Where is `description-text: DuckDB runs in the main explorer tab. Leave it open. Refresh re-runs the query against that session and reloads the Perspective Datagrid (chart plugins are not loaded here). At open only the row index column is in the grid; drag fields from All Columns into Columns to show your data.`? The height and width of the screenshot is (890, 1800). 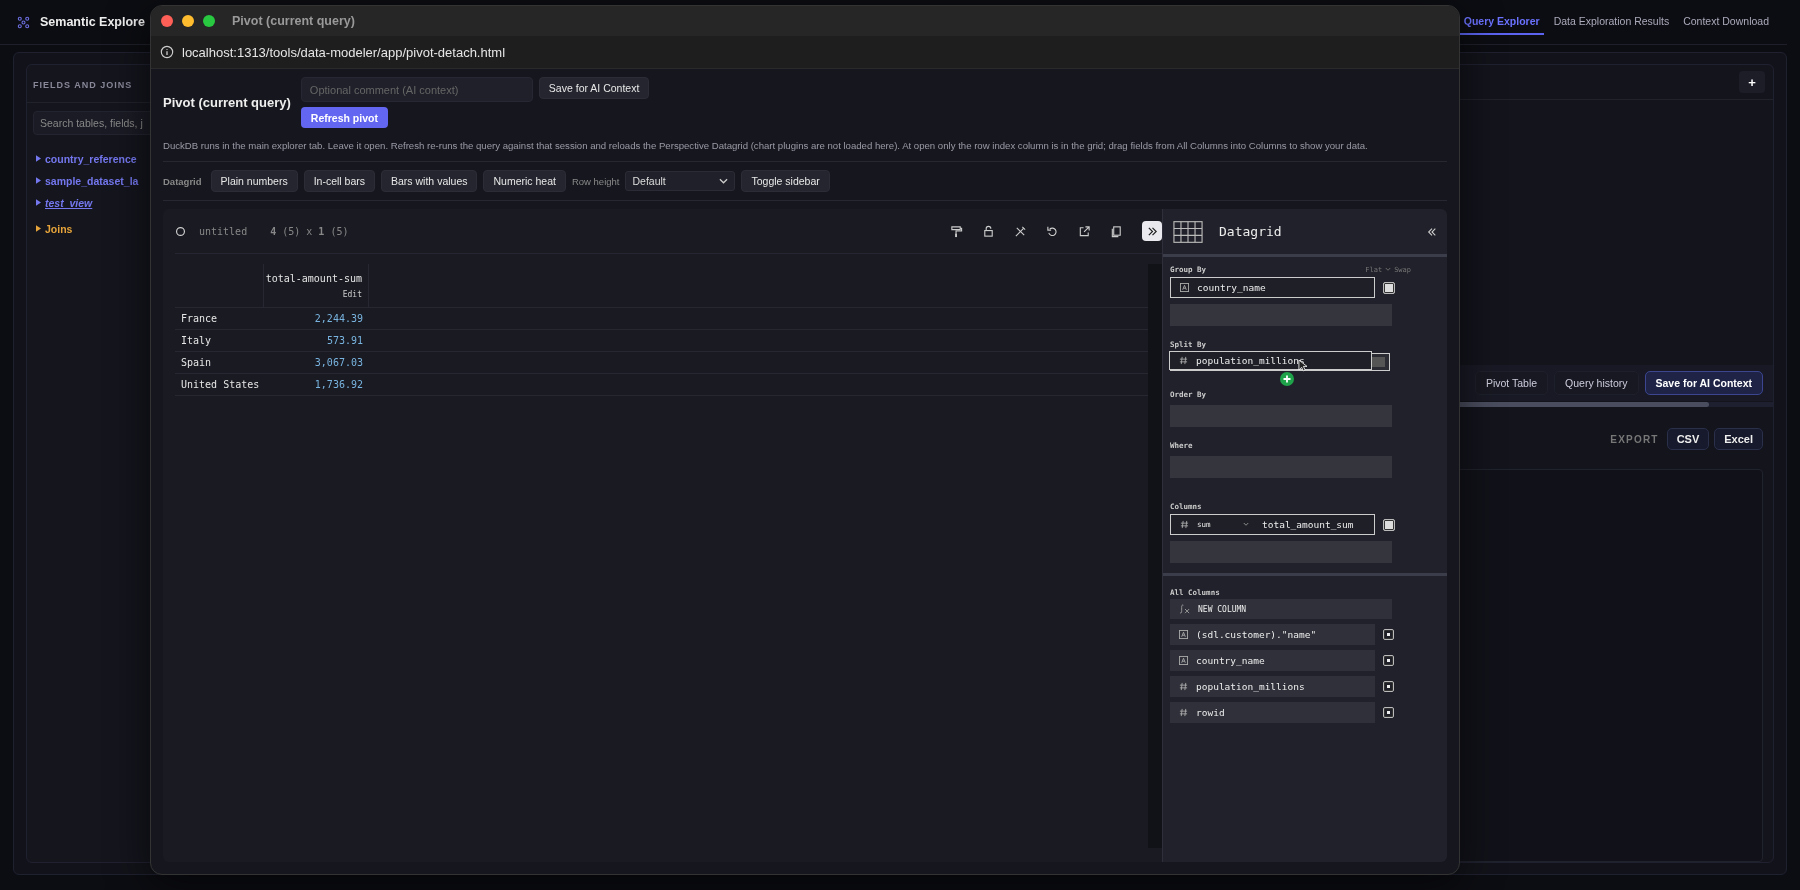
description-text: DuckDB runs in the main explorer tab. Leave it open. Refresh re-runs the query against that session and reloads the Perspective Datagrid (chart plugins are not loaded here). At open only the row index column is in the grid; drag fields from All Columns into Columns to show your data. is located at coordinates (805, 151).